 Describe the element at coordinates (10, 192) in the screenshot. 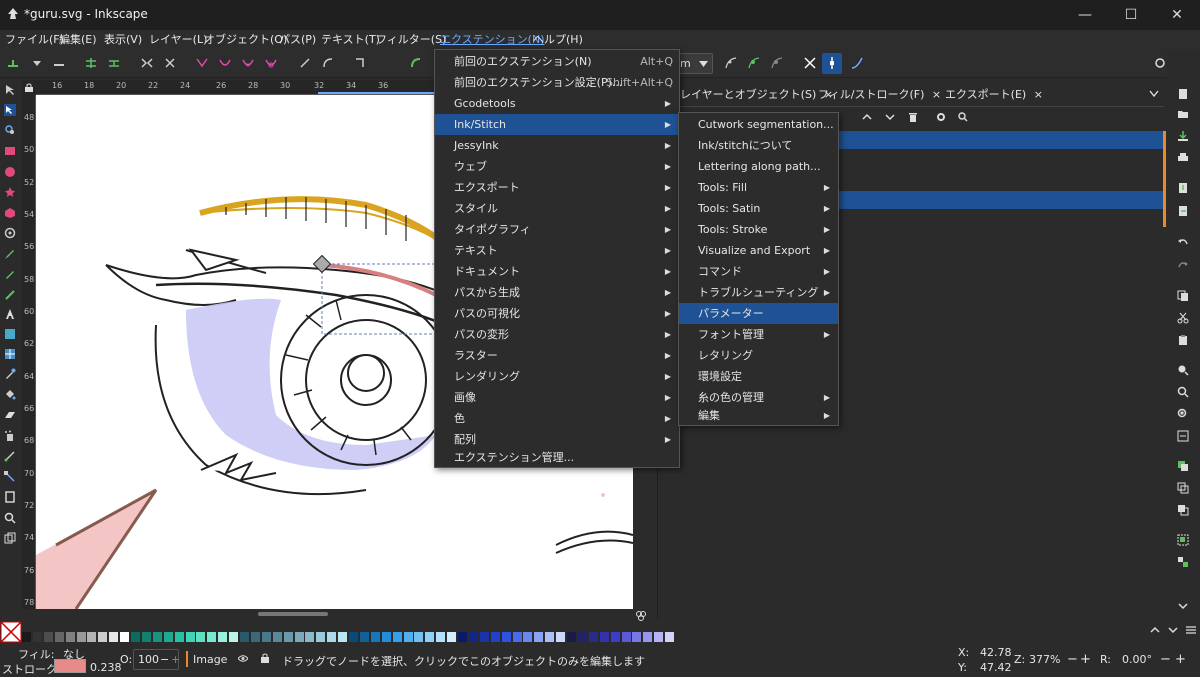

I see `star-tool-icon` at that location.